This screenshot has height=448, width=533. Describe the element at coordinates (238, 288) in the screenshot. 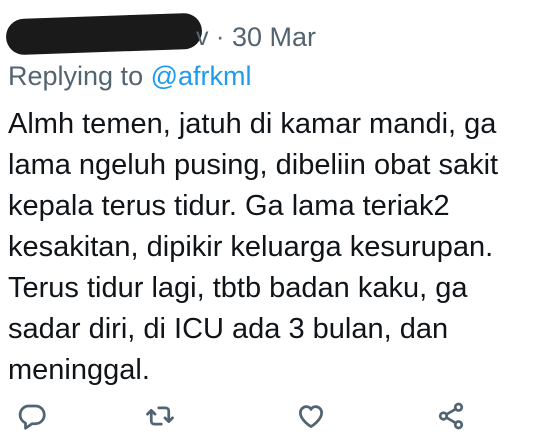

I see `tweet-text-line: Terus tidur lagi, tbtb badan kaku, ga` at that location.